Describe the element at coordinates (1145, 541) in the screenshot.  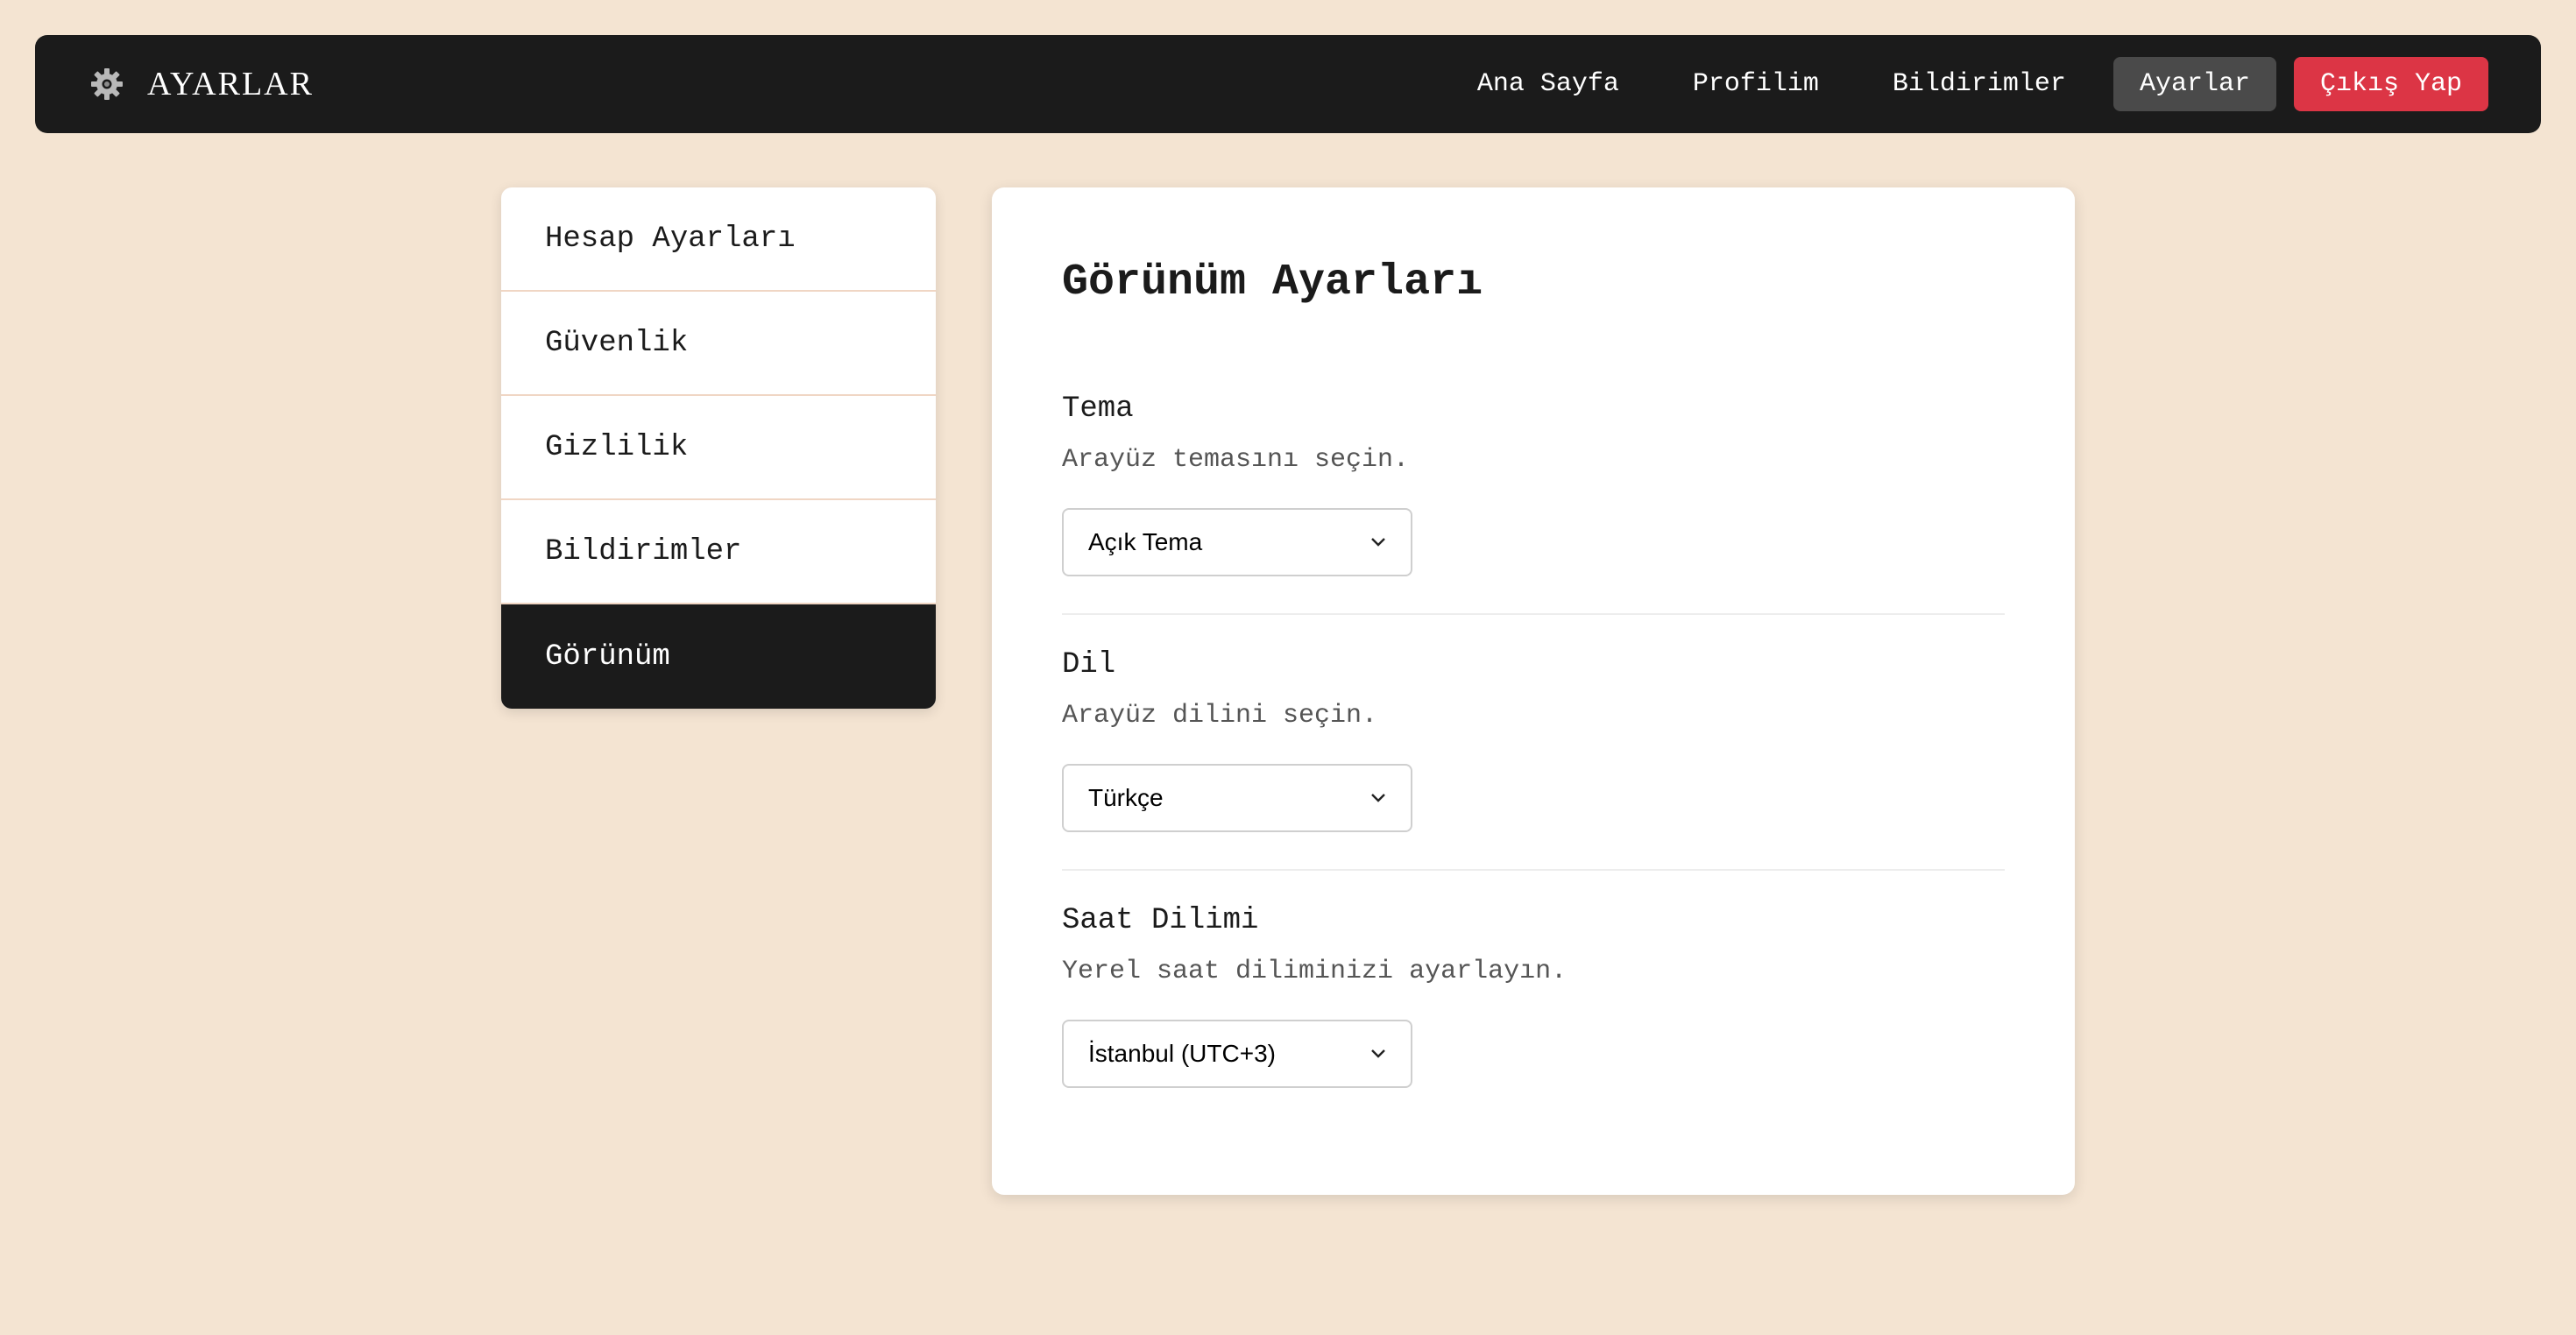
I see `theme-select-value: Açık Tema` at that location.